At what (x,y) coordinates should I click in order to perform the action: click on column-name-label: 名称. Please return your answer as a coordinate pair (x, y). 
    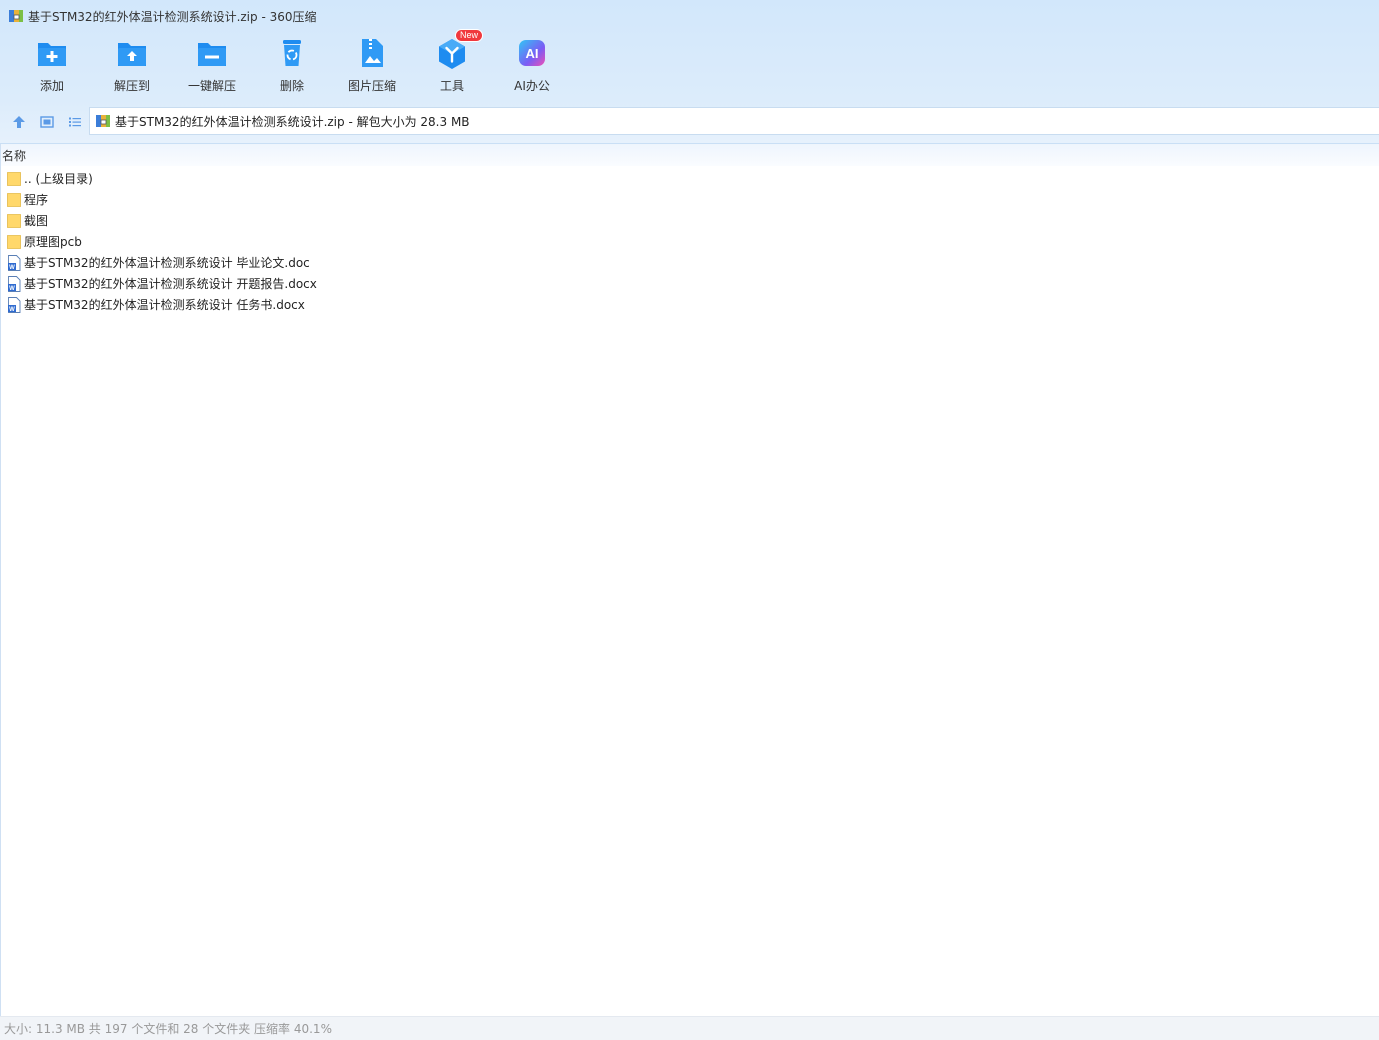
    Looking at the image, I should click on (14, 155).